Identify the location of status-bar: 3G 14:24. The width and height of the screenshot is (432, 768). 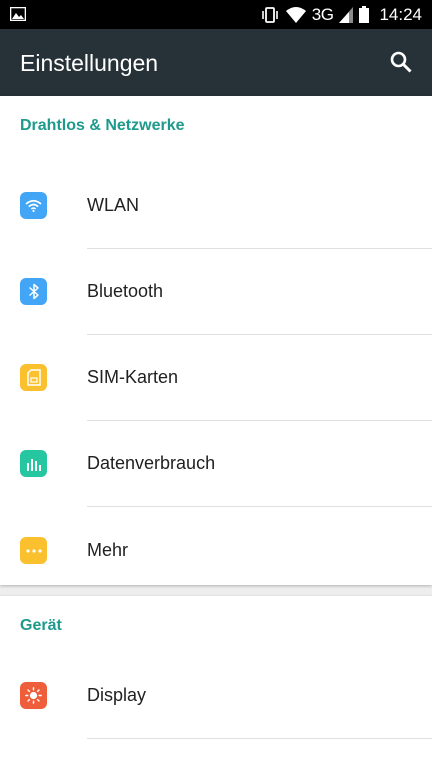
(216, 14).